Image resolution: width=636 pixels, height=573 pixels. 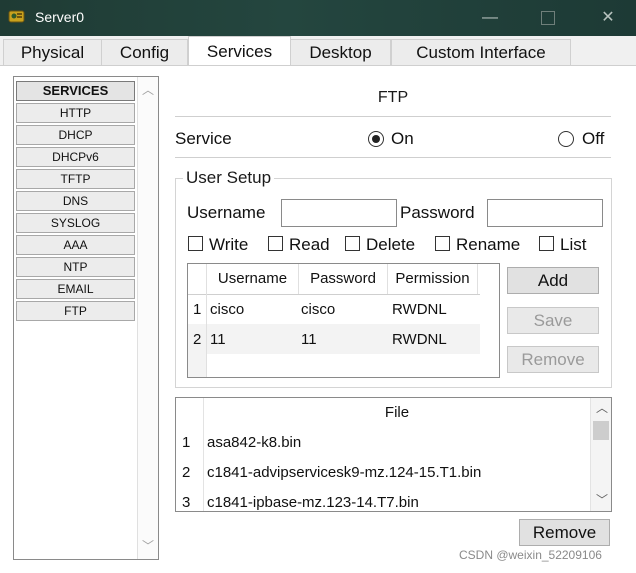 I want to click on rename-label: Rename, so click(x=488, y=245).